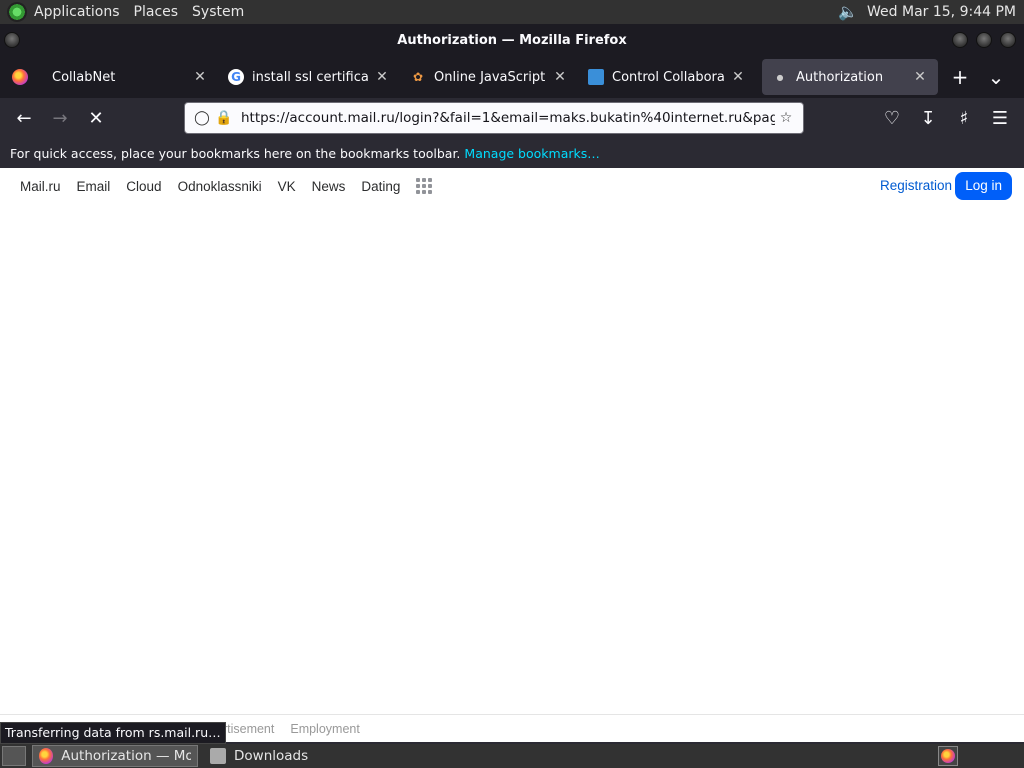 The image size is (1024, 768). I want to click on nav-news: News, so click(329, 186).